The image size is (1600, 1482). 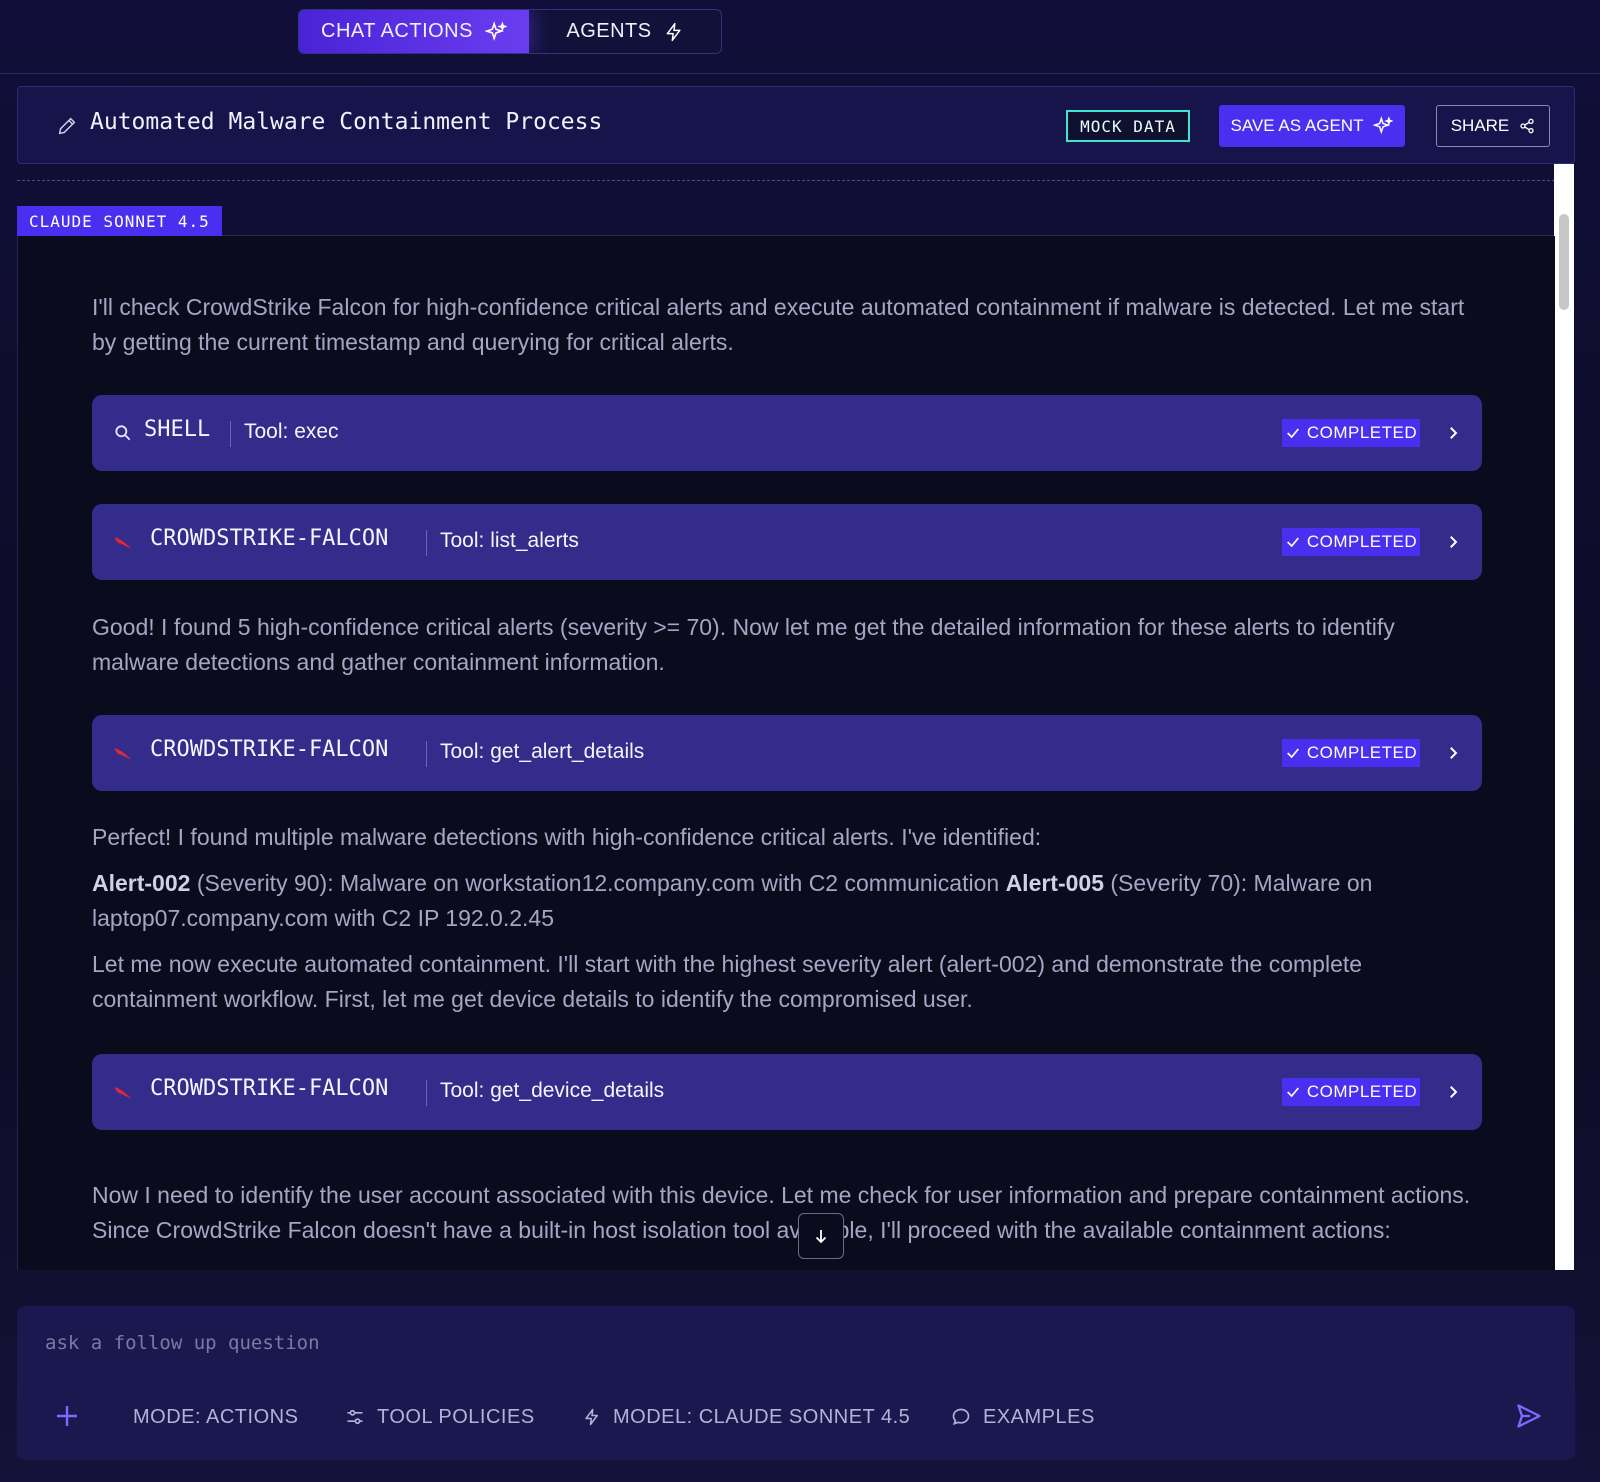 What do you see at coordinates (291, 431) in the screenshot?
I see `tool-name-label: Tool: exec` at bounding box center [291, 431].